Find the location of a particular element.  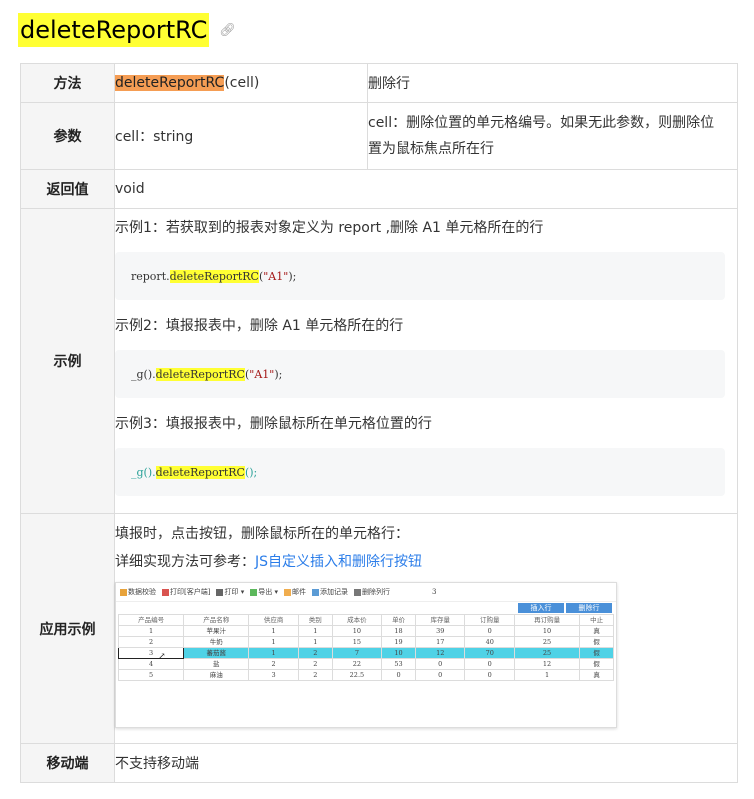

mobile-value: 不支持移动端 is located at coordinates (426, 763).